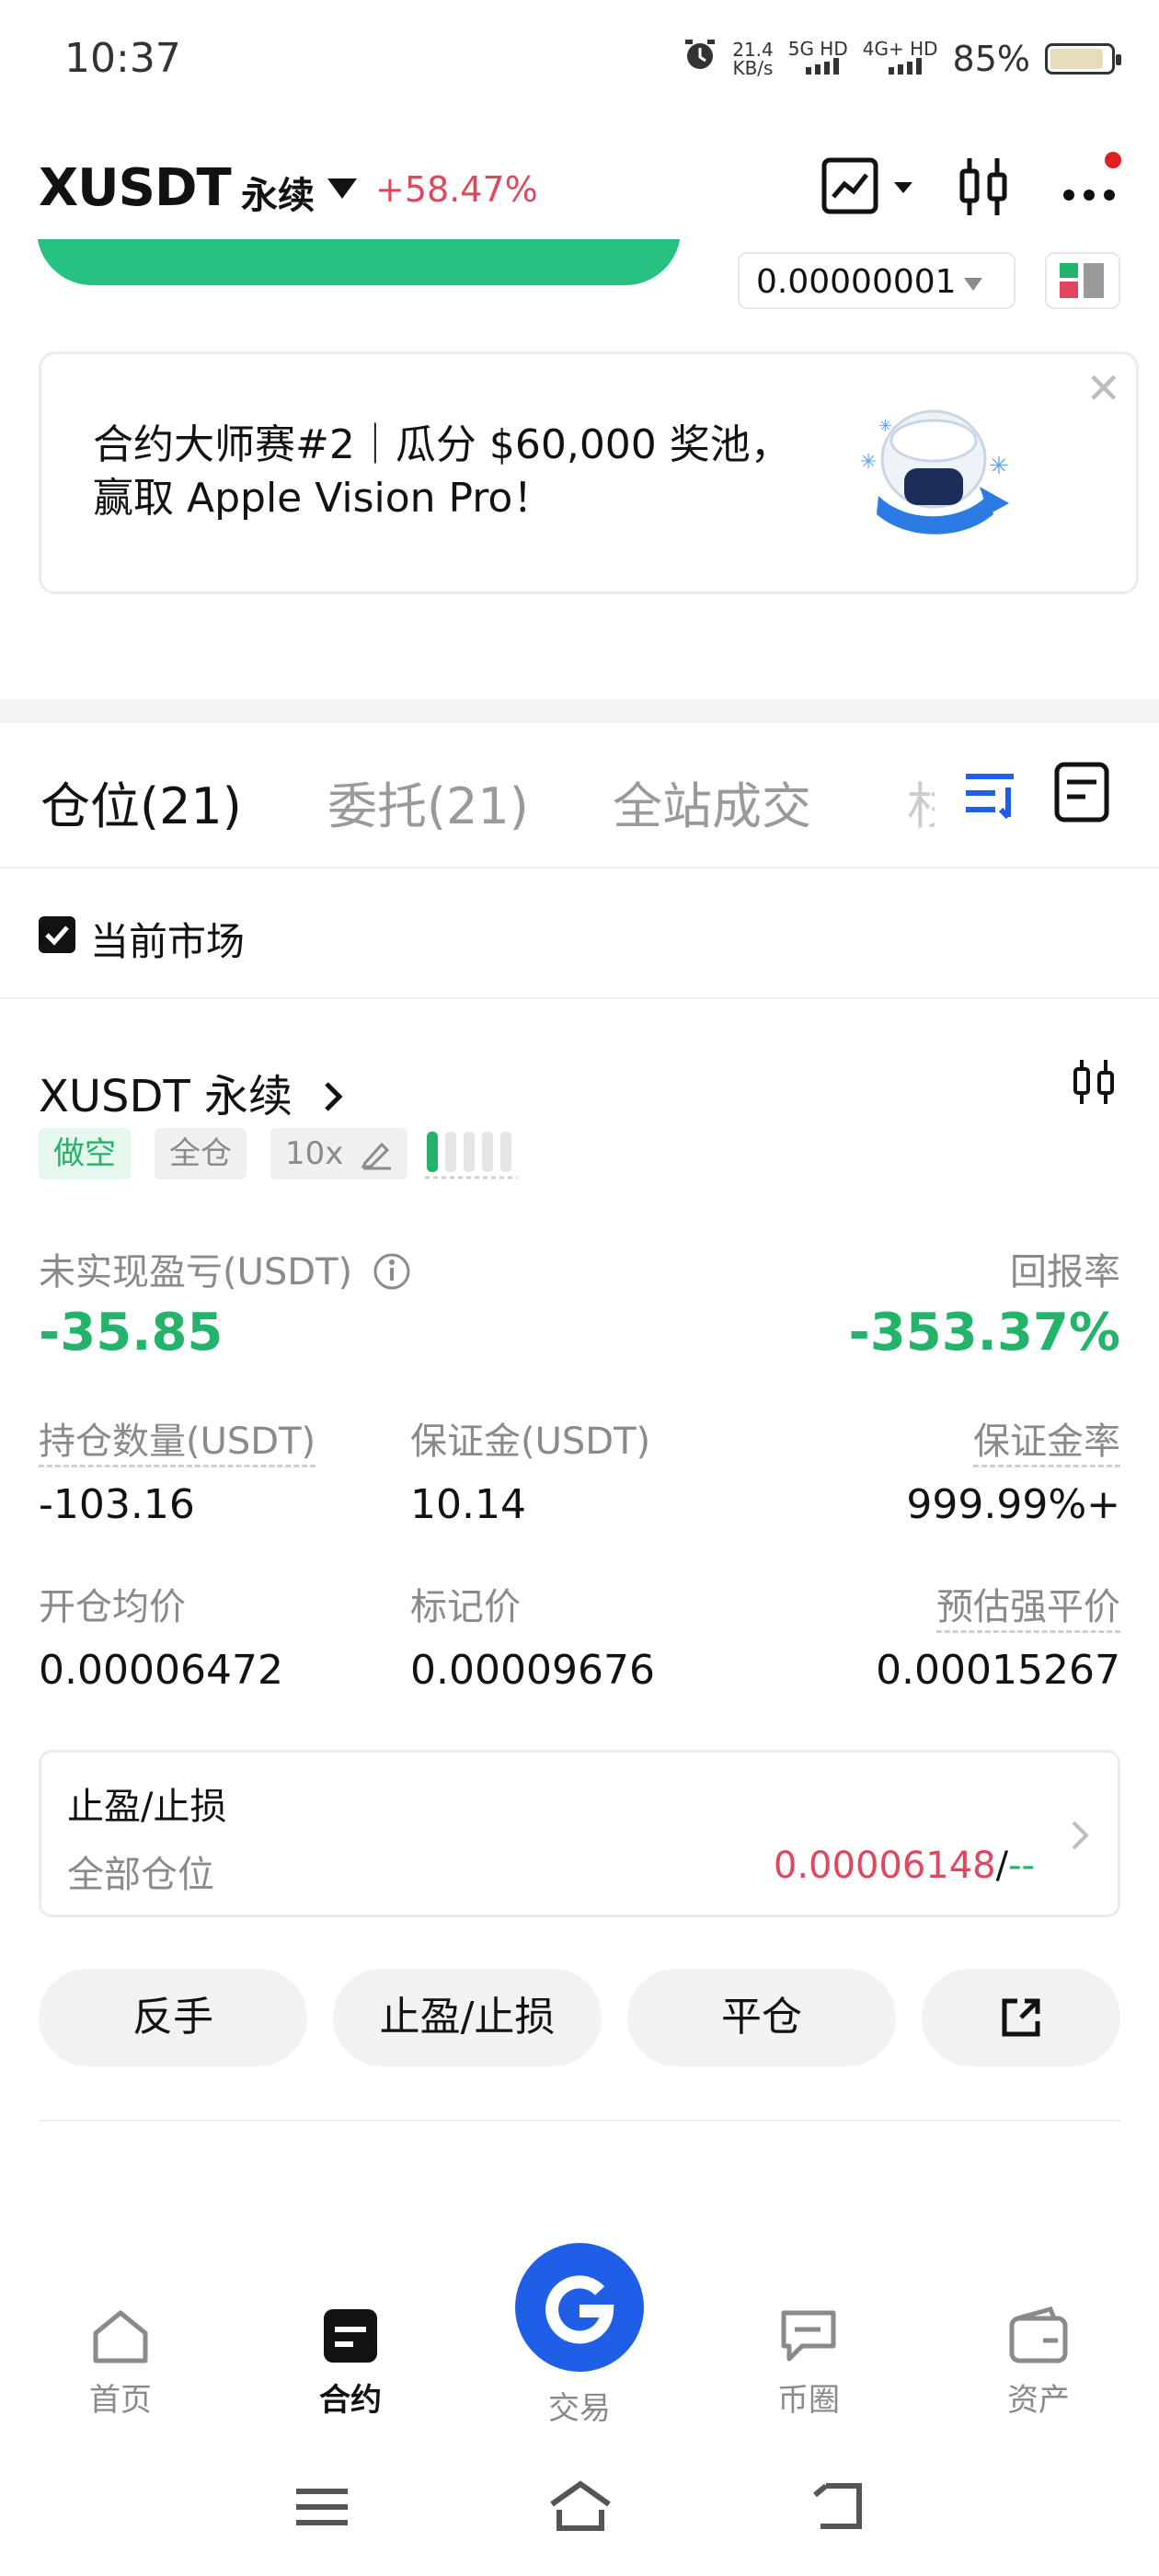  What do you see at coordinates (998, 1670) in the screenshot?
I see `liq-value: 0.00015267` at bounding box center [998, 1670].